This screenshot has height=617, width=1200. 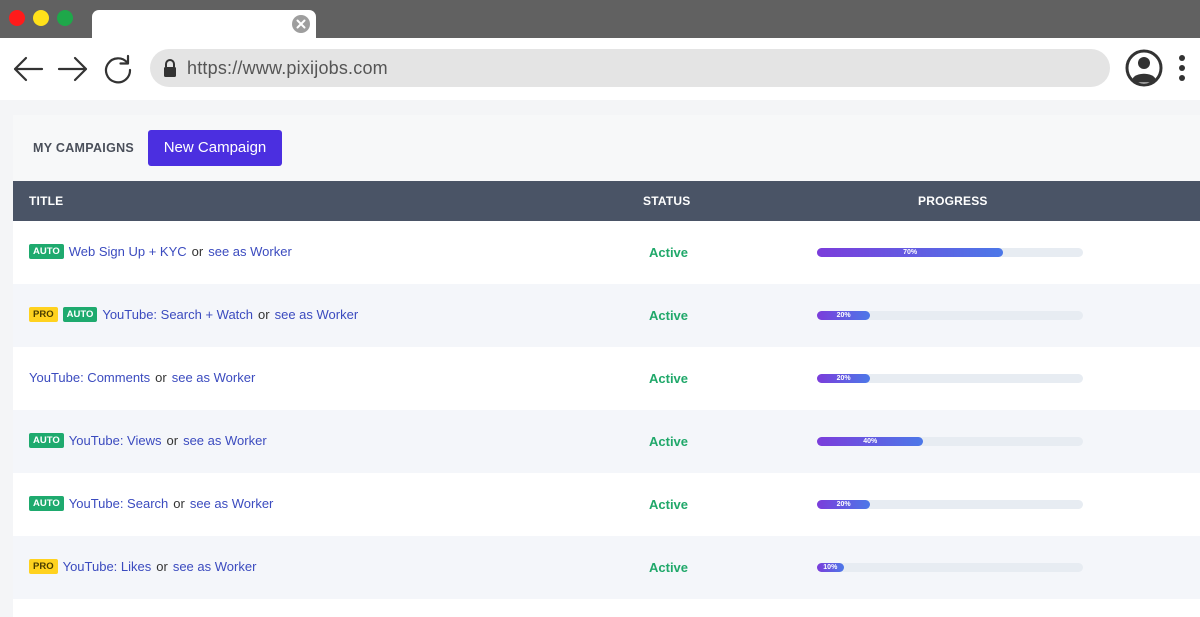 I want to click on minimize-window-button, so click(x=41, y=18).